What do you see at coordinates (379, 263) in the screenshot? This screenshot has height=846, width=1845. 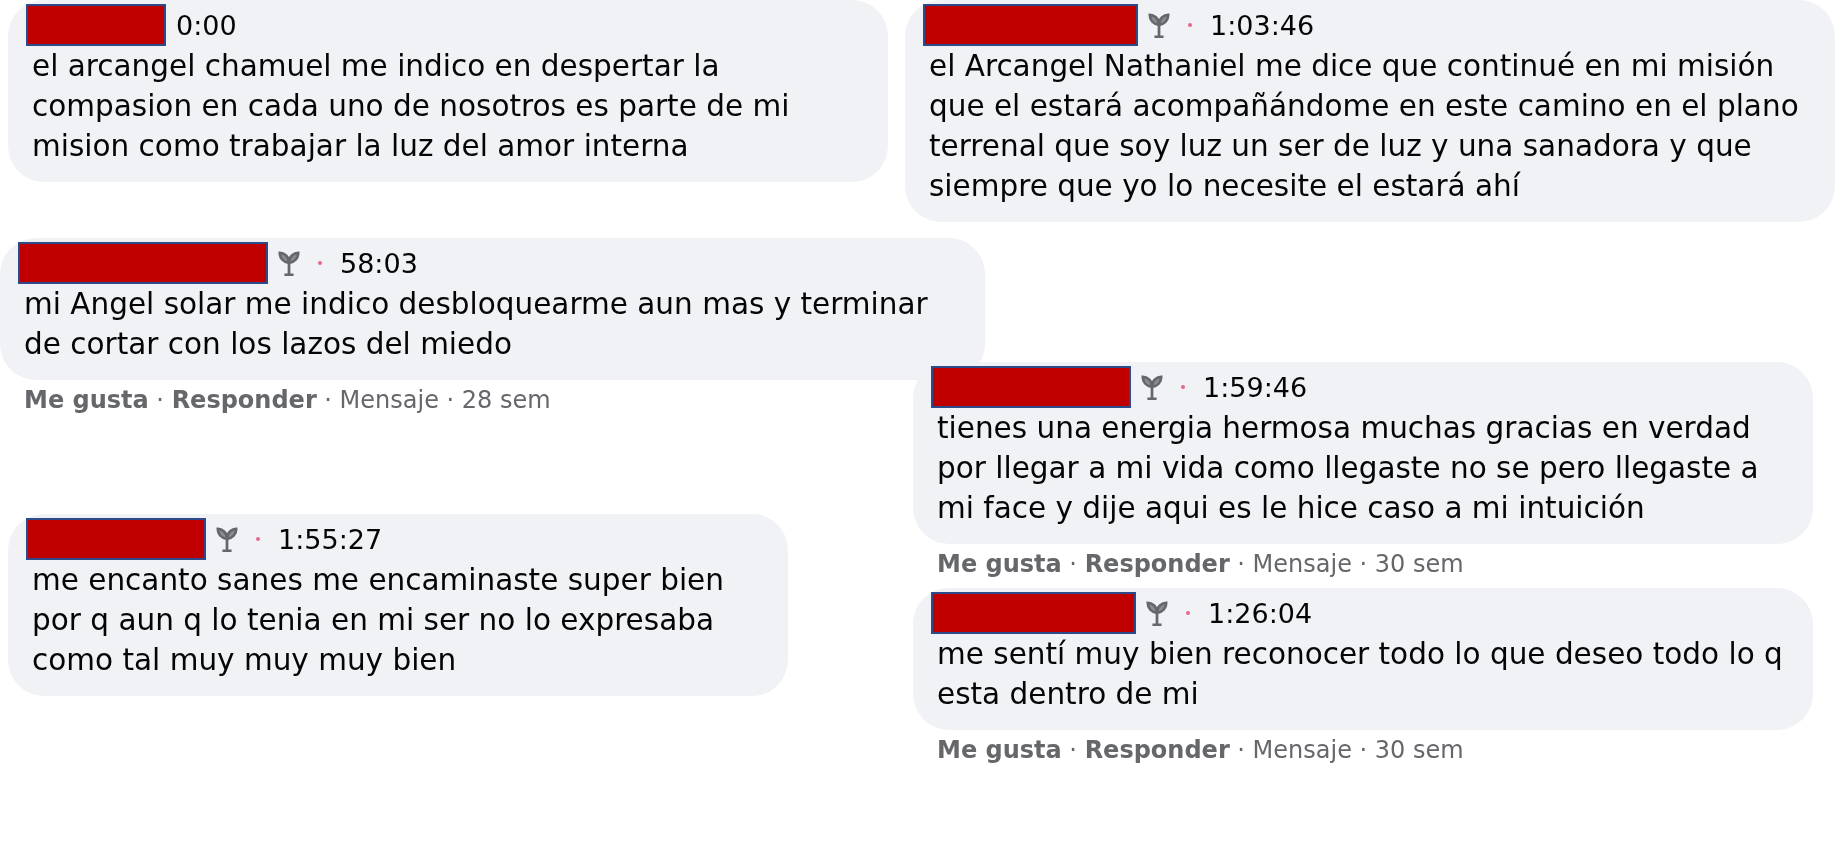 I see `timestamp-link: 58:03` at bounding box center [379, 263].